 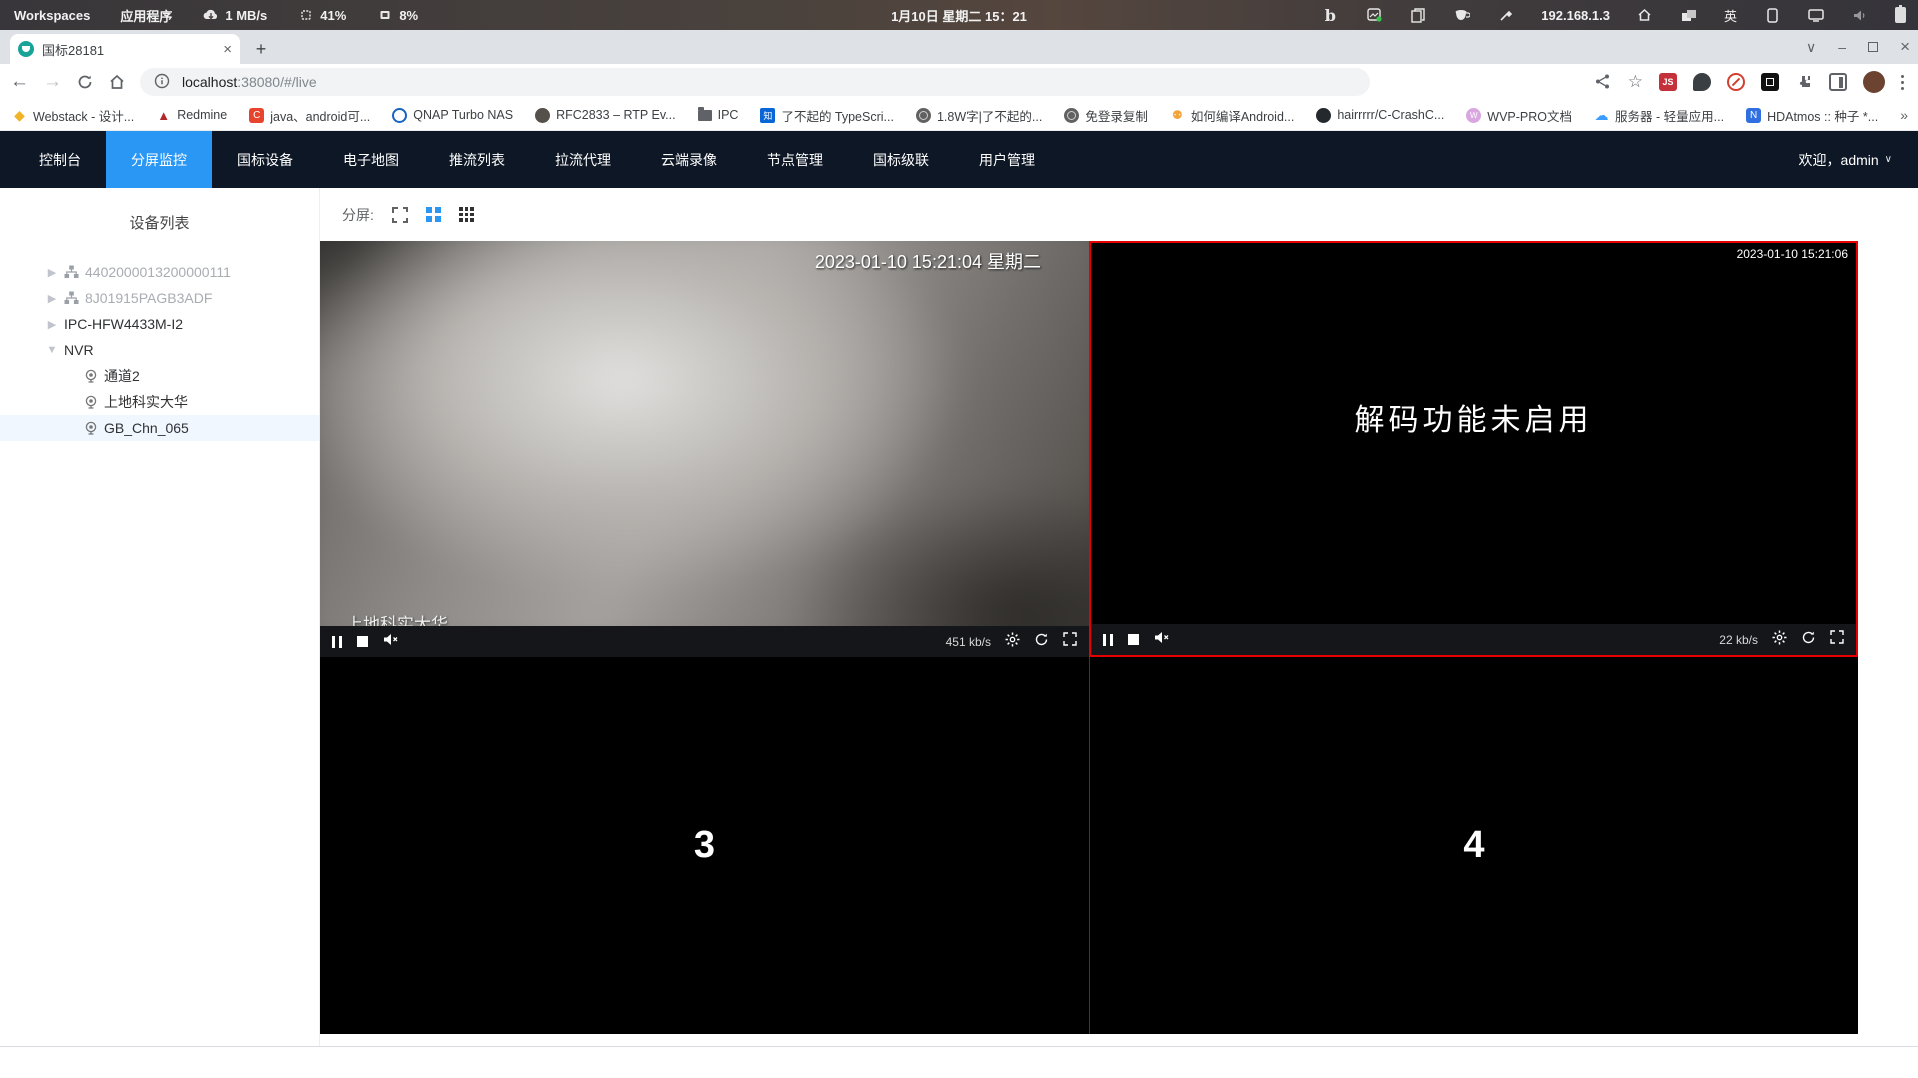 What do you see at coordinates (1873, 47) in the screenshot?
I see `window-restore-button` at bounding box center [1873, 47].